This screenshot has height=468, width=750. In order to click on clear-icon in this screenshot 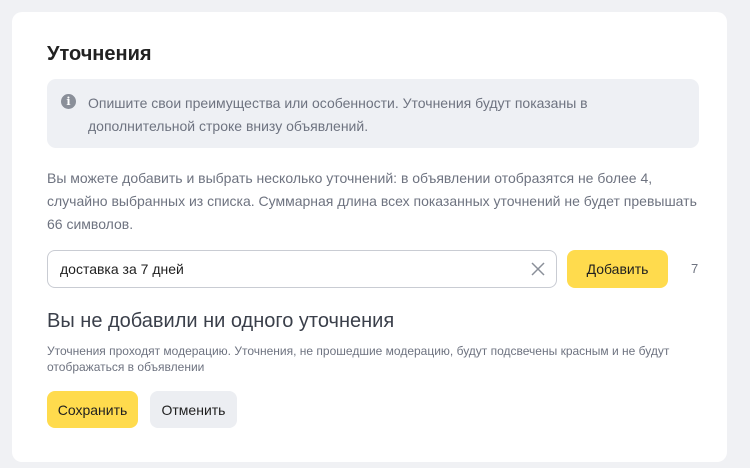, I will do `click(538, 269)`.